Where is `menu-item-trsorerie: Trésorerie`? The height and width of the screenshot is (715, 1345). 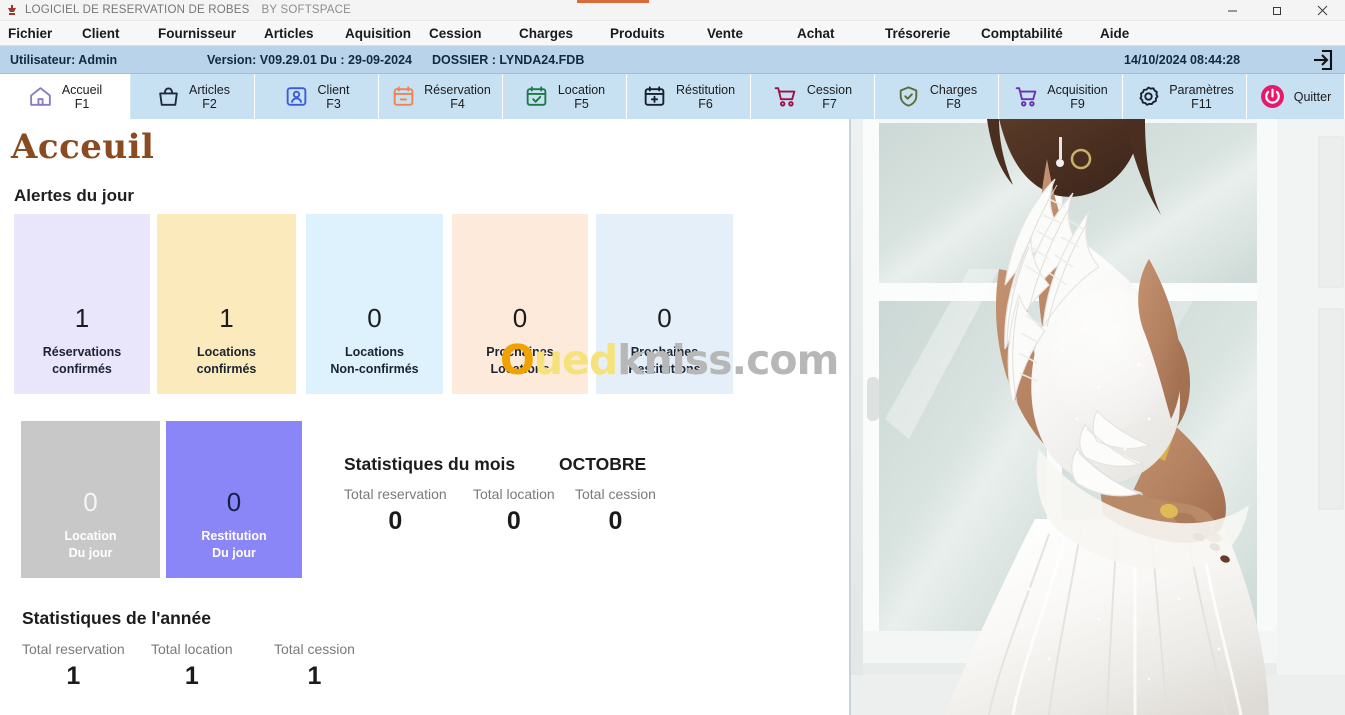 menu-item-trsorerie: Trésorerie is located at coordinates (917, 33).